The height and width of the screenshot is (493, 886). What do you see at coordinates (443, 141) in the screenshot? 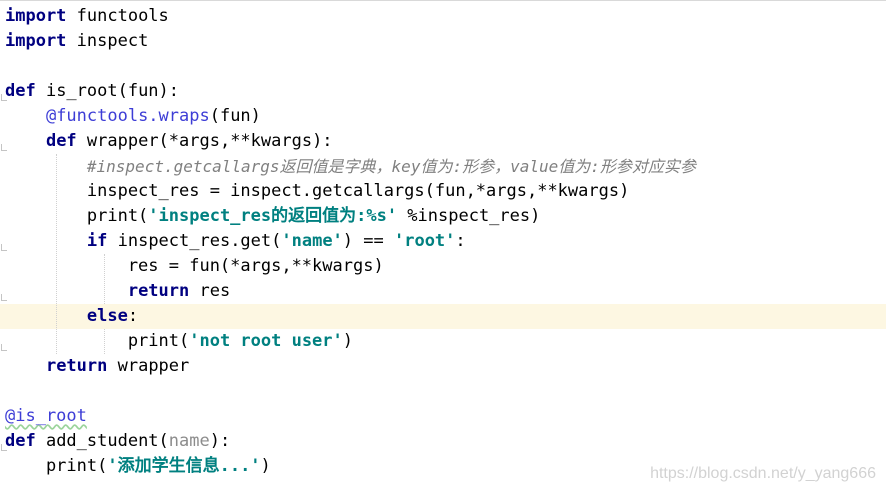
I see `code-line: def wrapper(*args,**kwargs):` at bounding box center [443, 141].